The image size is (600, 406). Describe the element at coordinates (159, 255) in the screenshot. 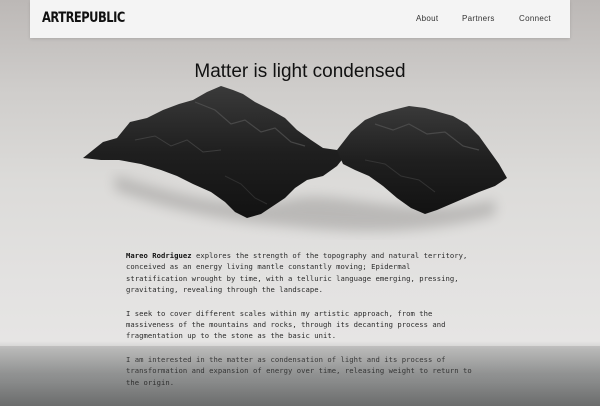

I see `artist-name: Mareo Rodriguez` at that location.